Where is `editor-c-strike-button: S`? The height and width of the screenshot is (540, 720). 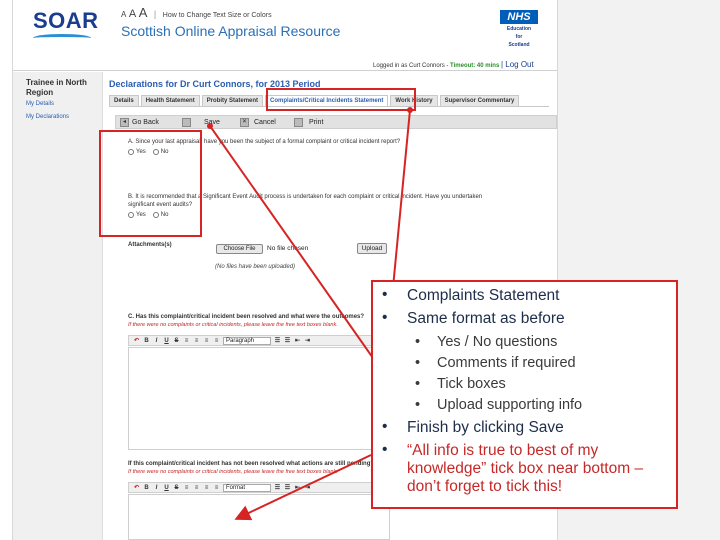 editor-c-strike-button: S is located at coordinates (176, 341).